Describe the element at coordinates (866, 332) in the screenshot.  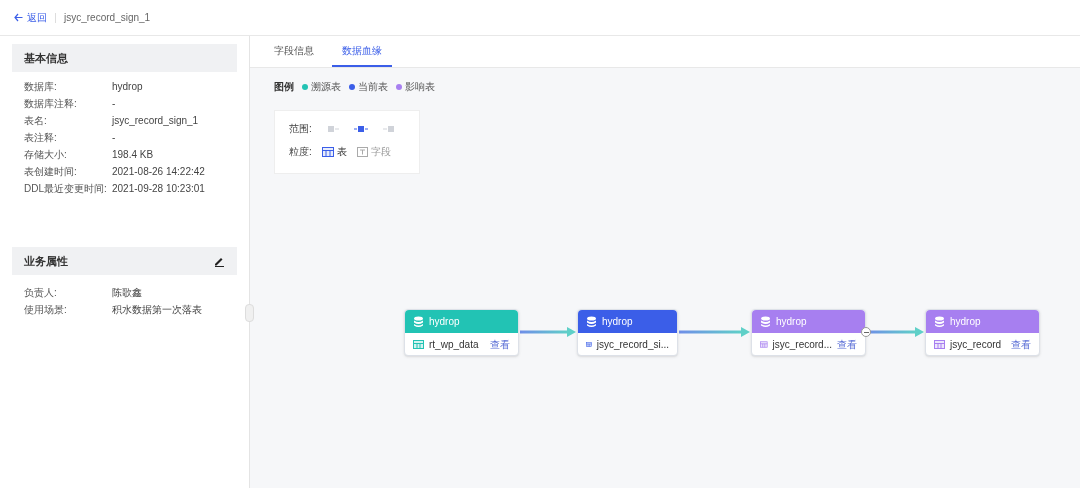
I see `collapse-toggle` at that location.